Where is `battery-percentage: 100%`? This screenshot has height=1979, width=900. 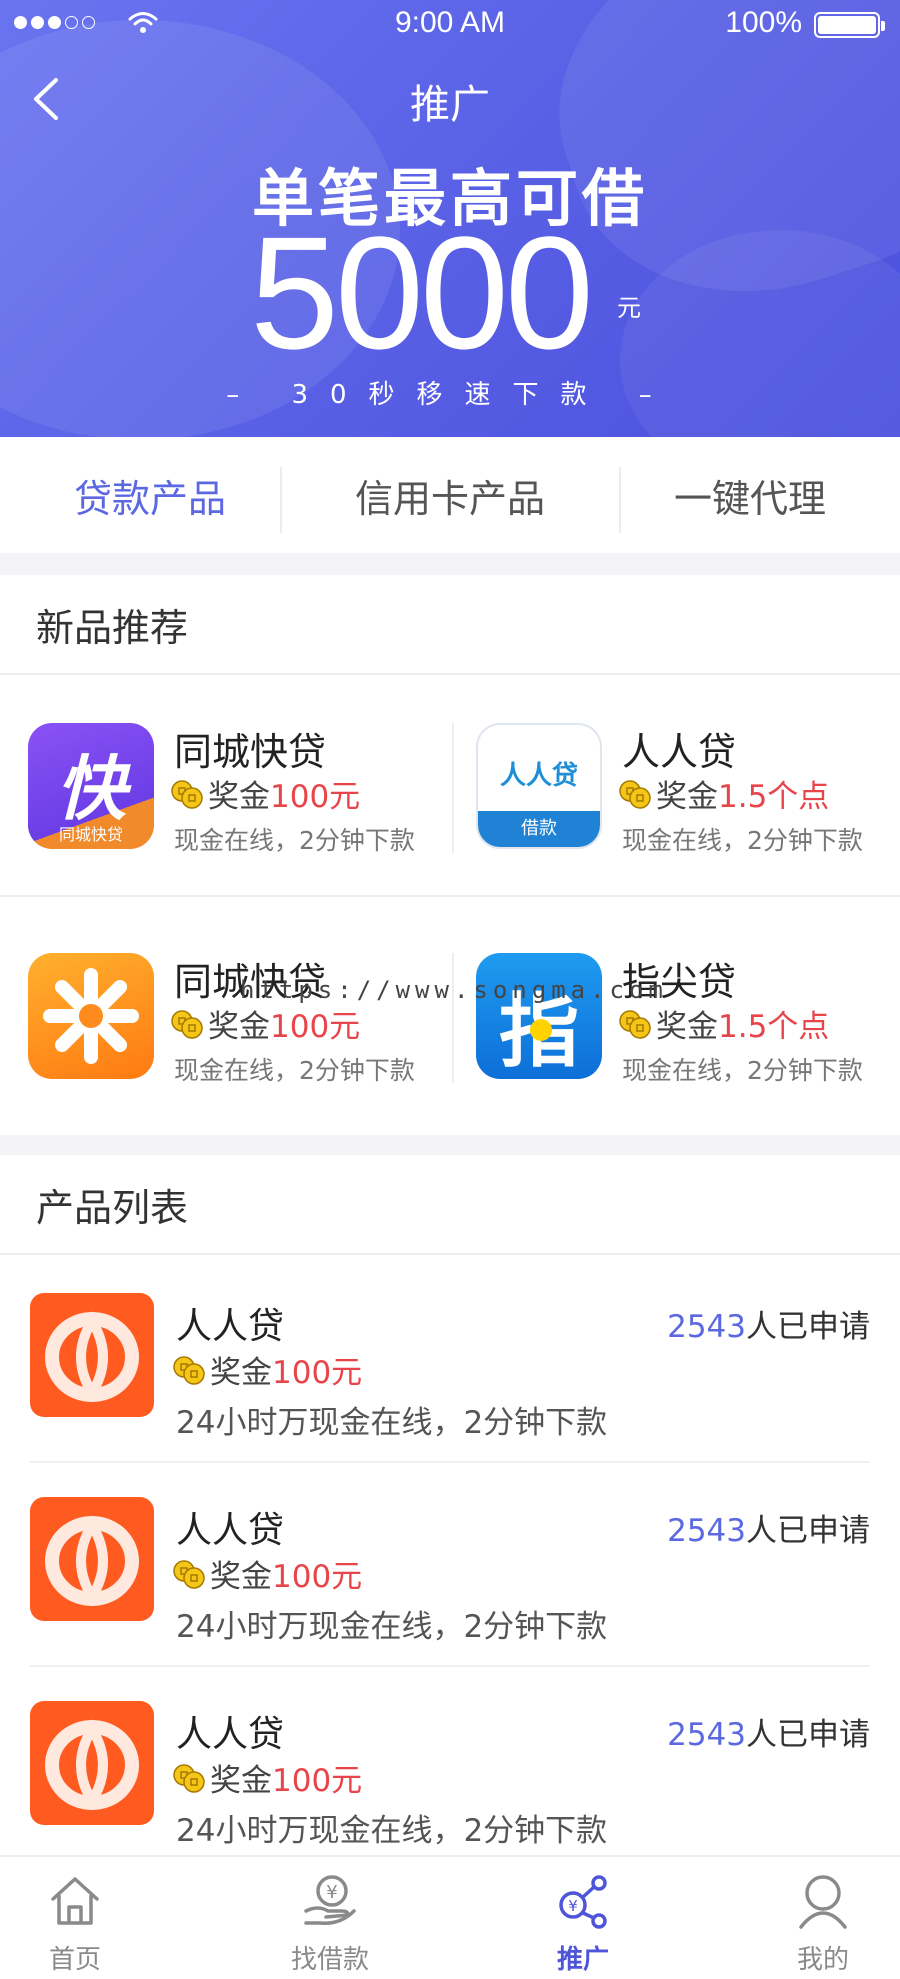
battery-percentage: 100% is located at coordinates (763, 22).